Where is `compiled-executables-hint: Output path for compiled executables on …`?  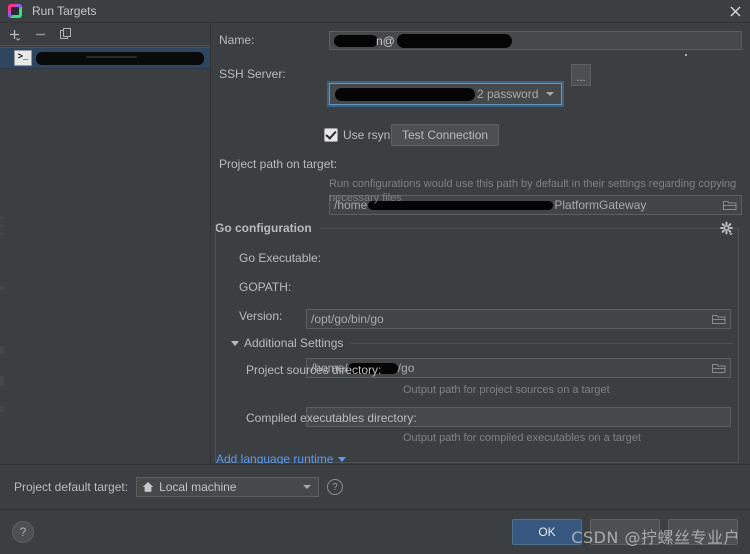 compiled-executables-hint: Output path for compiled executables on … is located at coordinates (522, 438).